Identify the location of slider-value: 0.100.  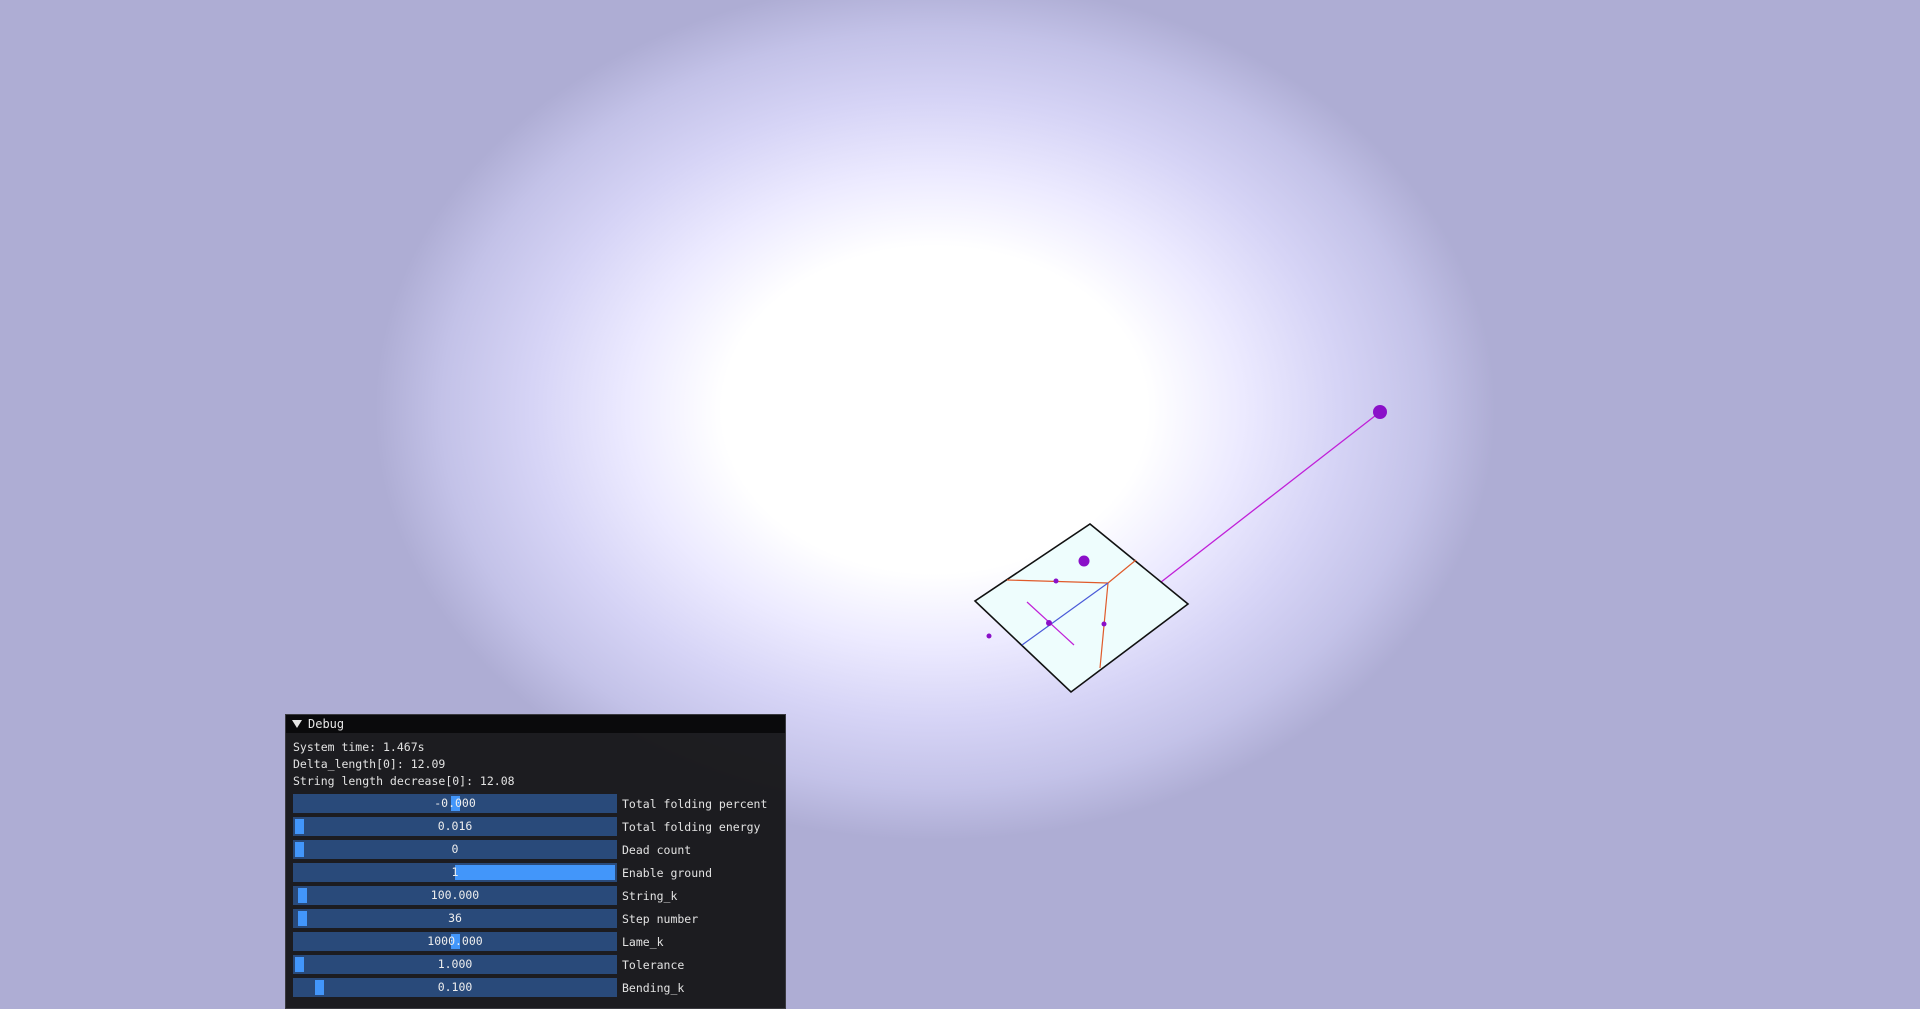
(455, 987).